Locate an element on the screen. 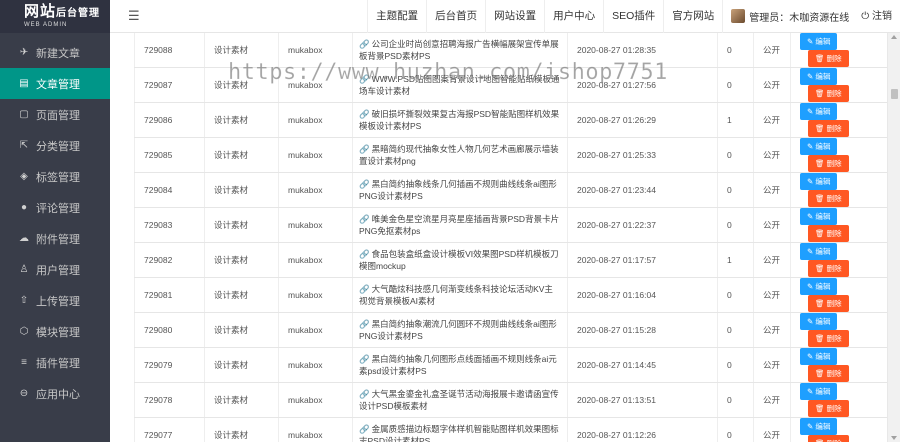  sidebar-item-6: ☁ 附件管理 is located at coordinates (55, 238).